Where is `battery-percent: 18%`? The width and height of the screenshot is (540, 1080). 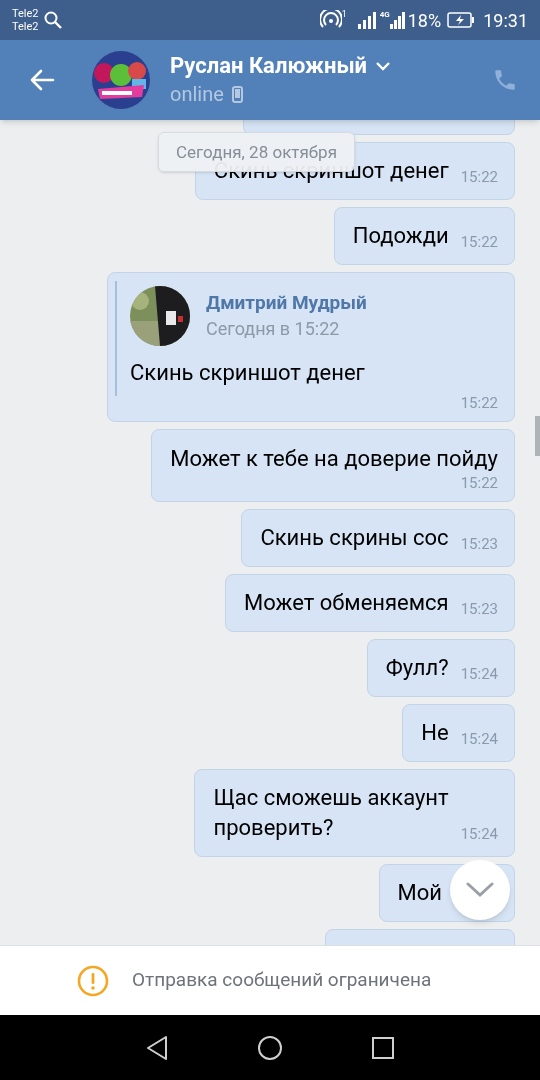
battery-percent: 18% is located at coordinates (424, 20).